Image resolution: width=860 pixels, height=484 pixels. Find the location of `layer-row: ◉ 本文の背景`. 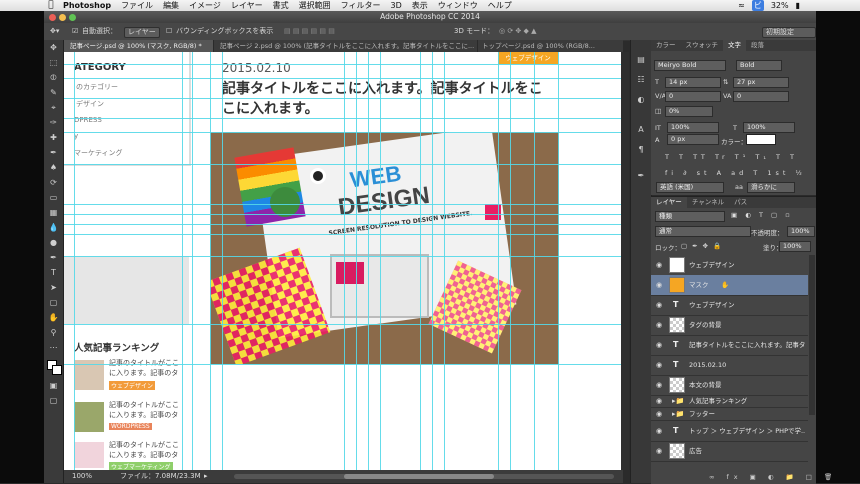

layer-row: ◉ 本文の背景 is located at coordinates (729, 385).